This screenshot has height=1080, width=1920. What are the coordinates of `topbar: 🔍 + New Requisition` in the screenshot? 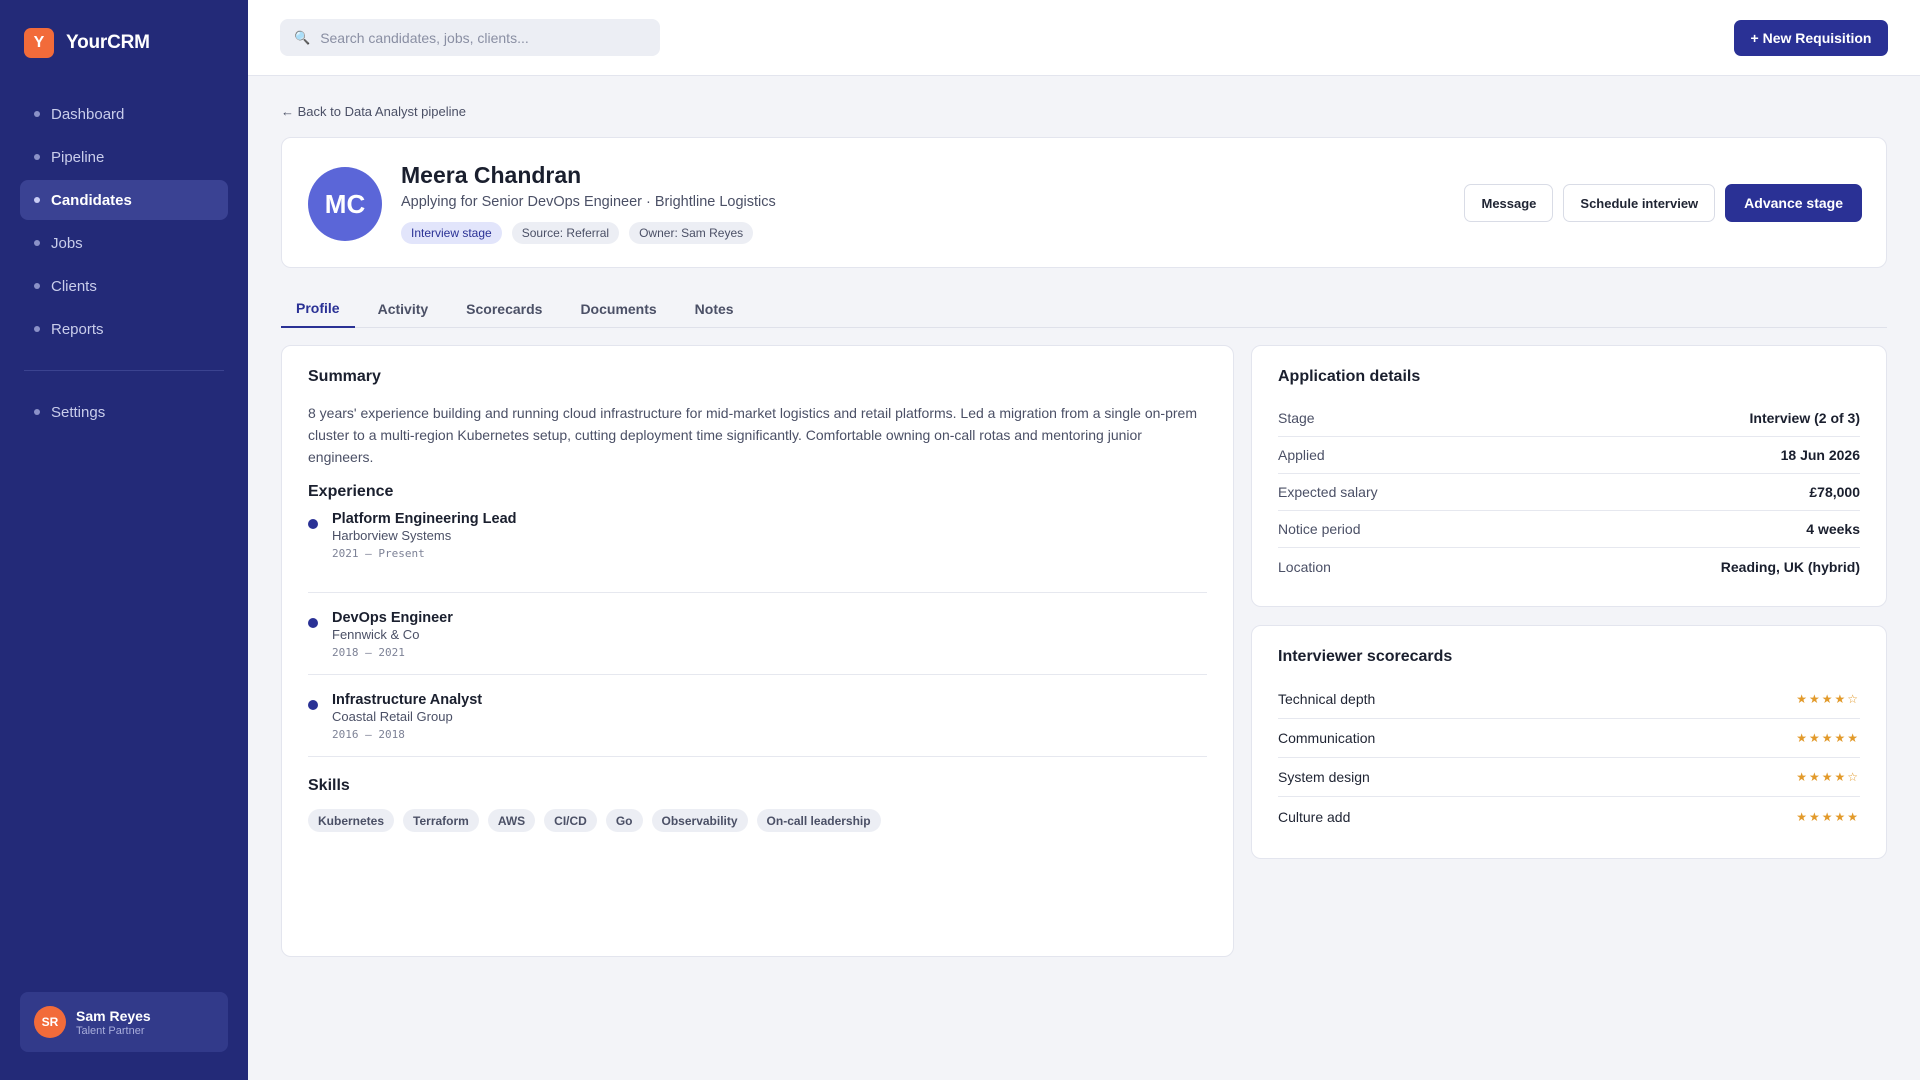 It's located at (1084, 38).